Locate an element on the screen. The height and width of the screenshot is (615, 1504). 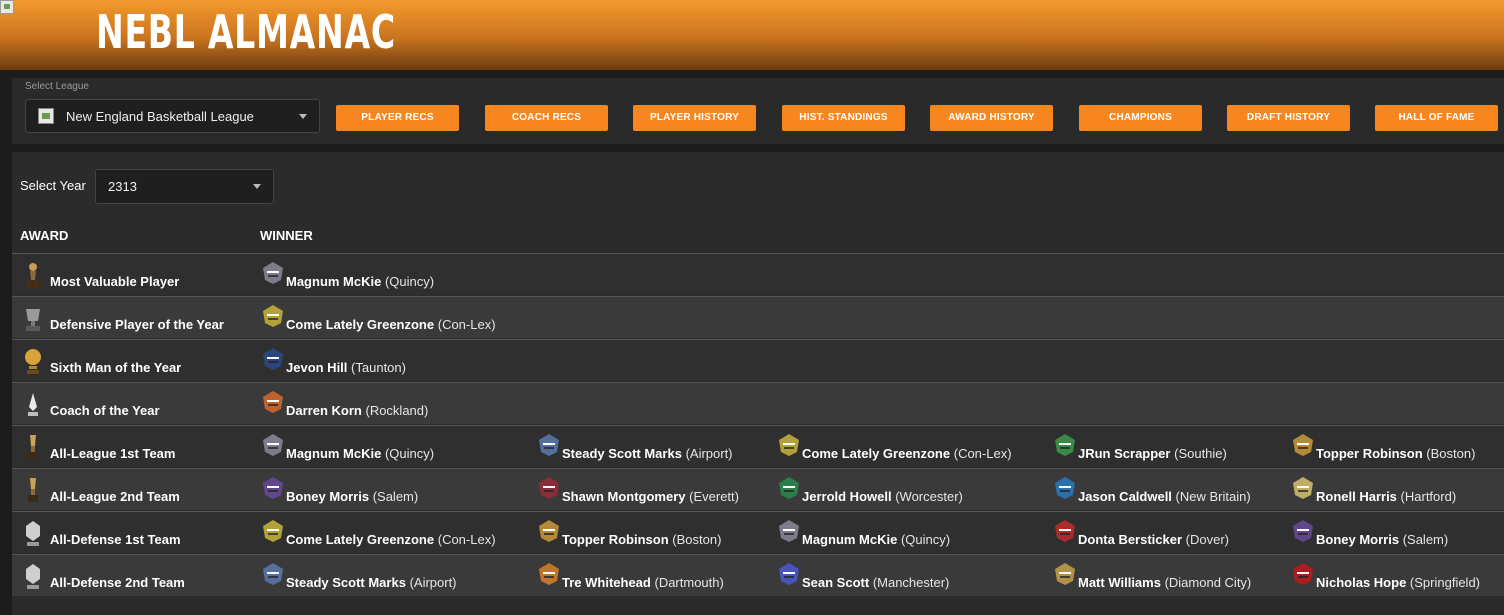
nav-button-award-history: AWARD HISTORY is located at coordinates (991, 118).